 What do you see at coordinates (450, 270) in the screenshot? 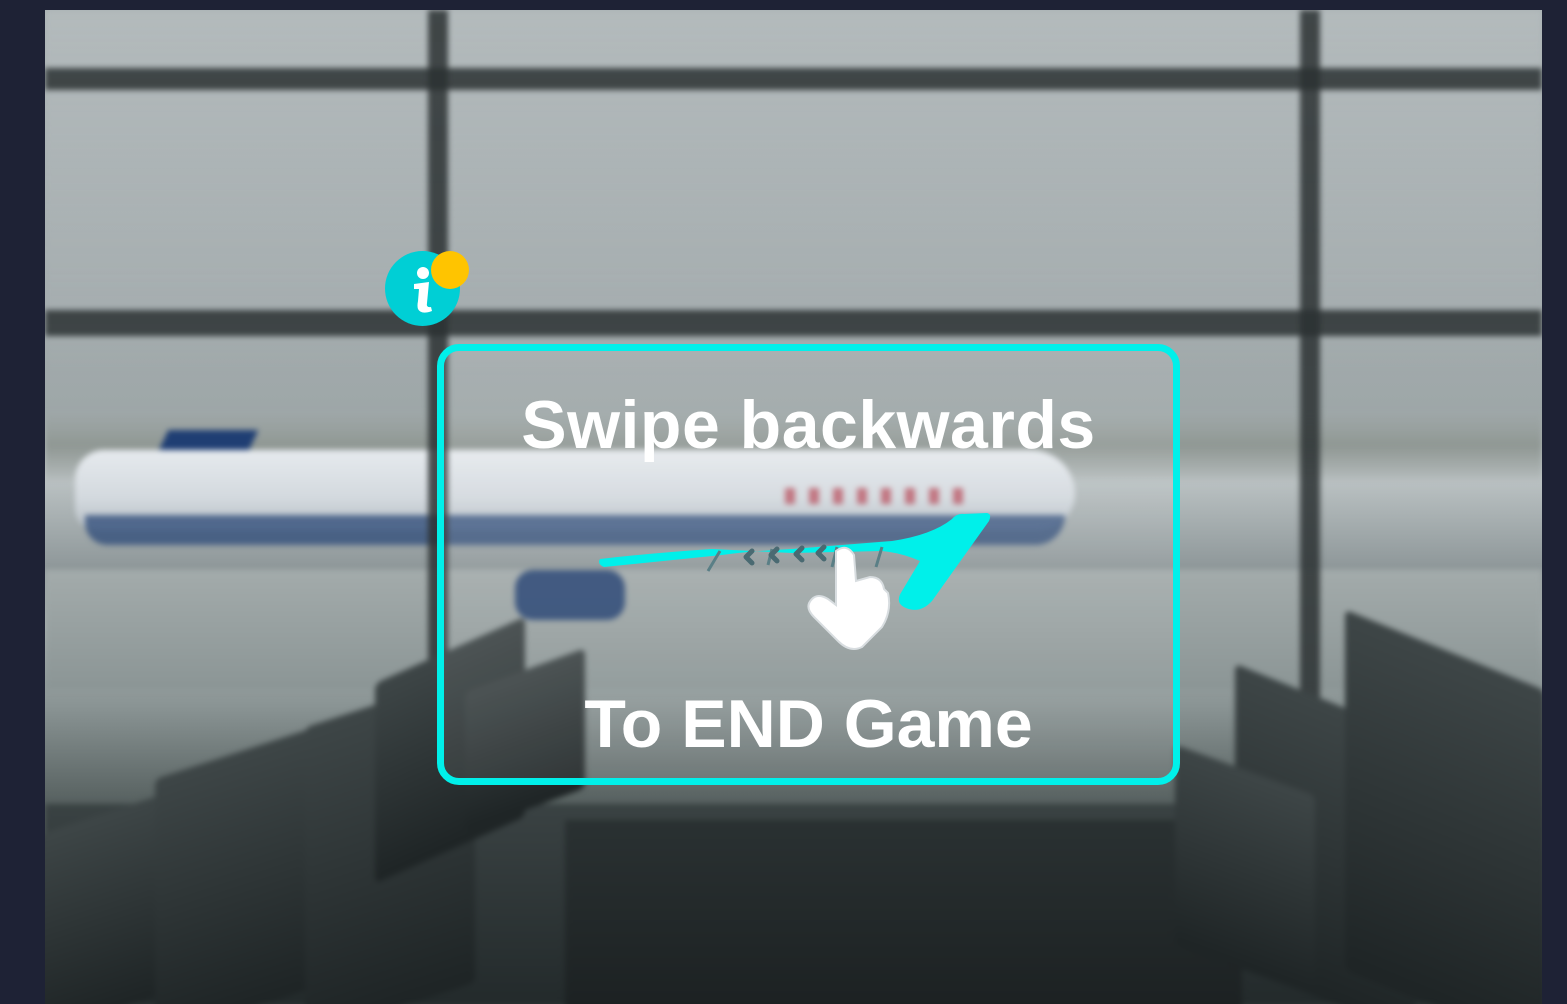
I see `notification-dot` at bounding box center [450, 270].